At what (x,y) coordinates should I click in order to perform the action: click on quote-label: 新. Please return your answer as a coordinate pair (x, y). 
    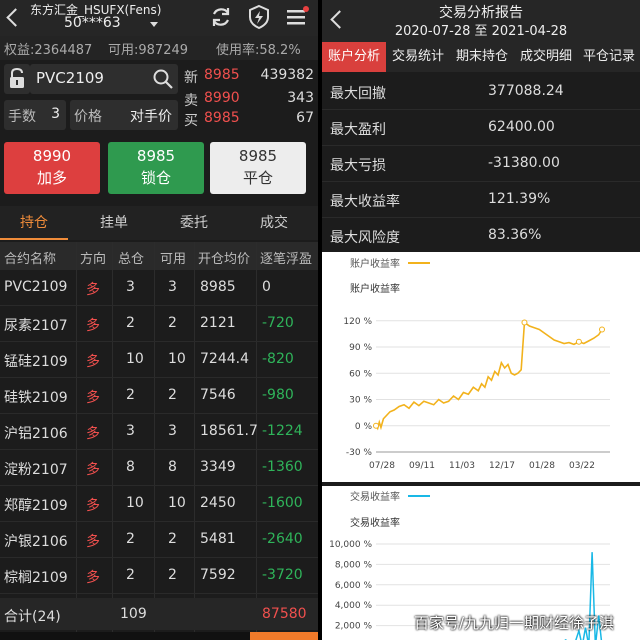
    Looking at the image, I should click on (191, 78).